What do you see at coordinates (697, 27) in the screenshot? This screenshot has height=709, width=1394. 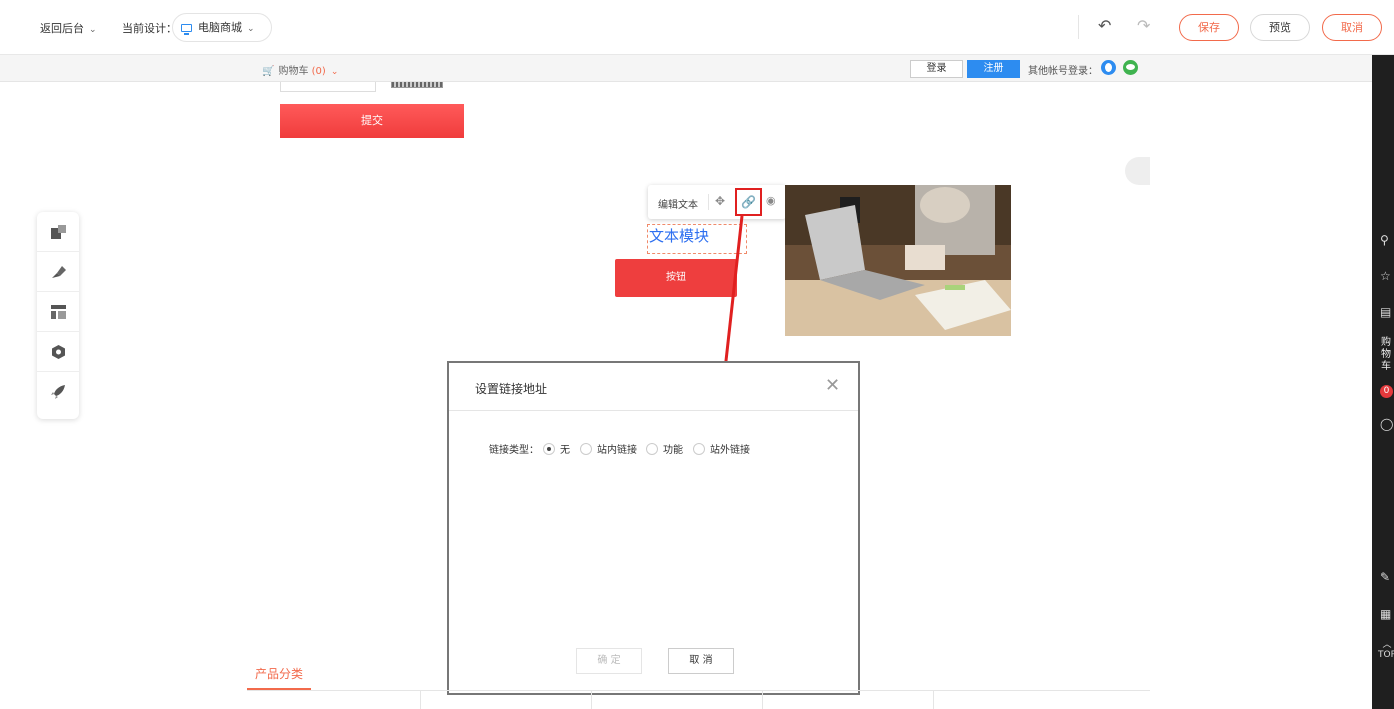 I see `editor-toolbar: 返回后台 ⌄ 当前设计： 电脑商城 ⌄ ↶ ↷ 保存 预览 取消` at bounding box center [697, 27].